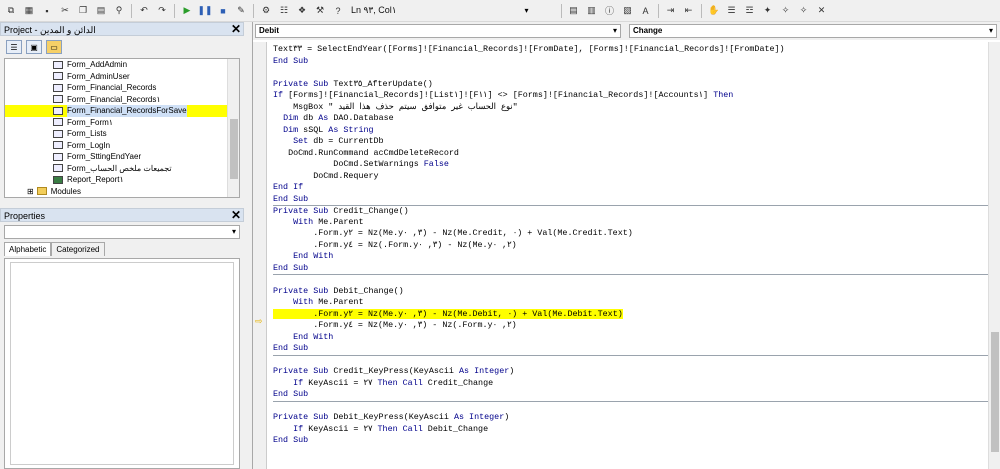  I want to click on cut-icon: ✂, so click(65, 11).